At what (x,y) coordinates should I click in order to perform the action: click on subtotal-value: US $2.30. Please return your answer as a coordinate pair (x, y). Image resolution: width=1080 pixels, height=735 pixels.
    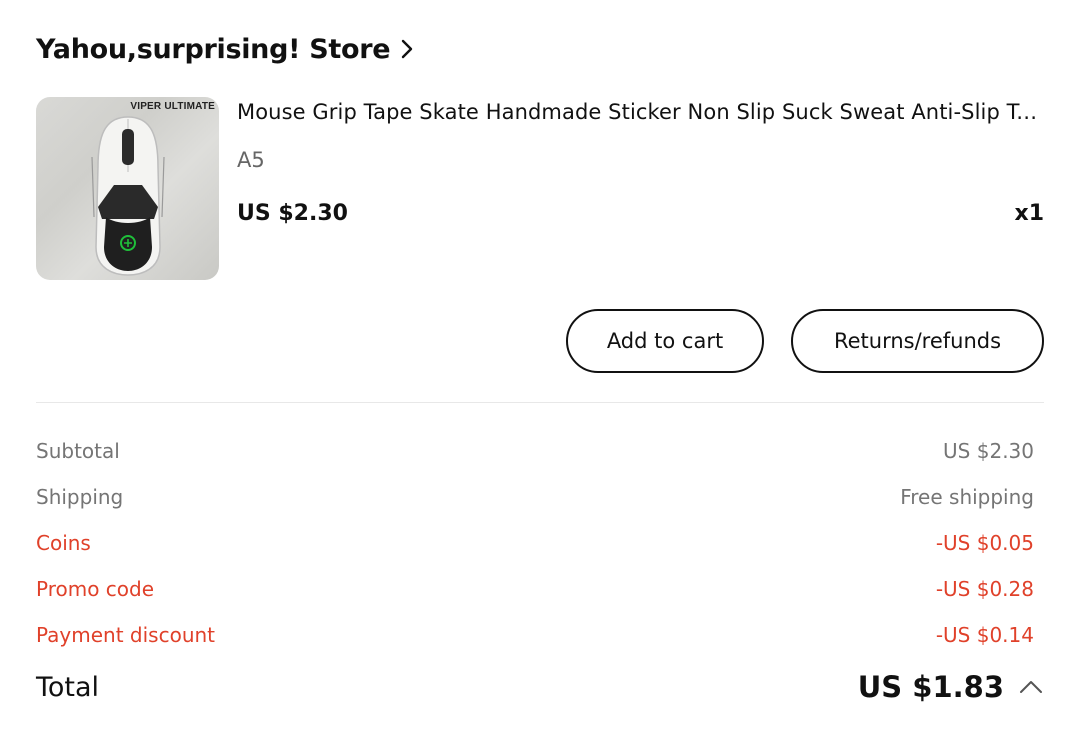
    Looking at the image, I should click on (988, 451).